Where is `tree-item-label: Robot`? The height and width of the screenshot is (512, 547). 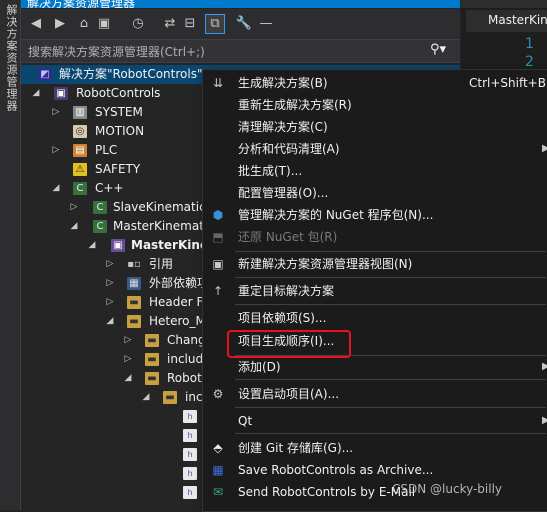
tree-item-label: Robot is located at coordinates (184, 378).